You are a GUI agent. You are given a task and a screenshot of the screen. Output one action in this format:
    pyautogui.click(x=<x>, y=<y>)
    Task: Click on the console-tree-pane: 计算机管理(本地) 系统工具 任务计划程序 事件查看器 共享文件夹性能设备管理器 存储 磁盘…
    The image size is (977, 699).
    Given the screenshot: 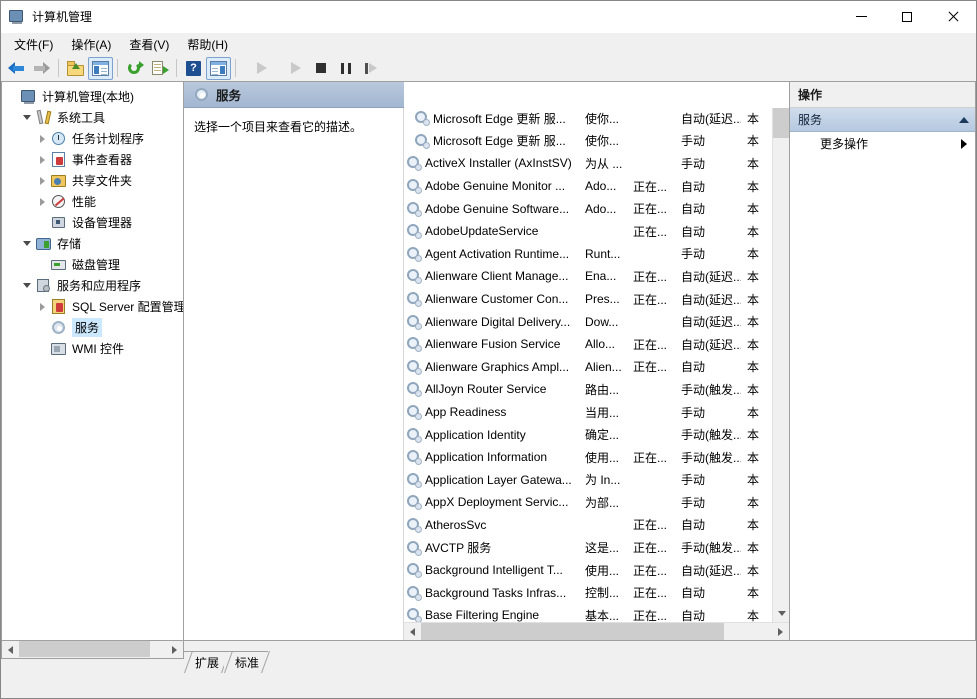 What is the action you would take?
    pyautogui.click(x=92, y=361)
    